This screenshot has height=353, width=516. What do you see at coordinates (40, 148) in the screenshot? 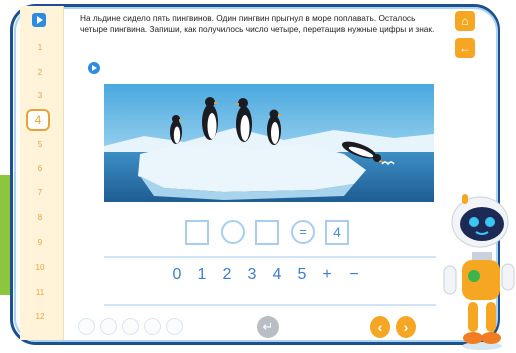
I see `page-number-5: 5` at bounding box center [40, 148].